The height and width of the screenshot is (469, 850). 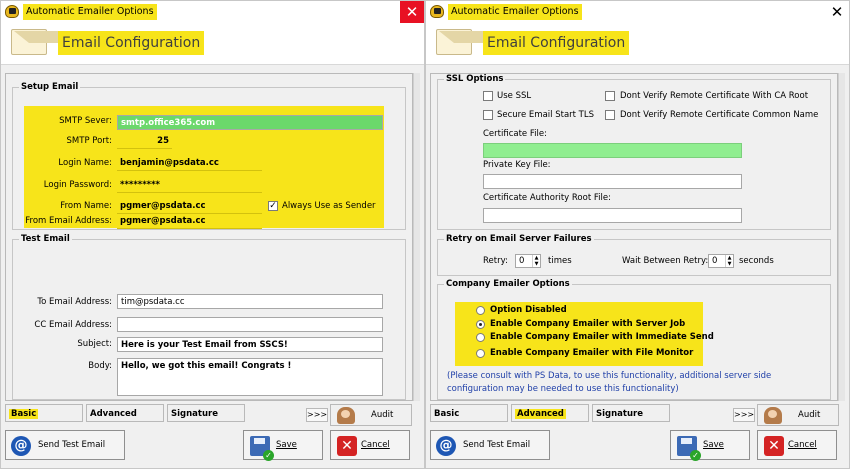 What do you see at coordinates (100, 366) in the screenshot?
I see `body-label: Body:` at bounding box center [100, 366].